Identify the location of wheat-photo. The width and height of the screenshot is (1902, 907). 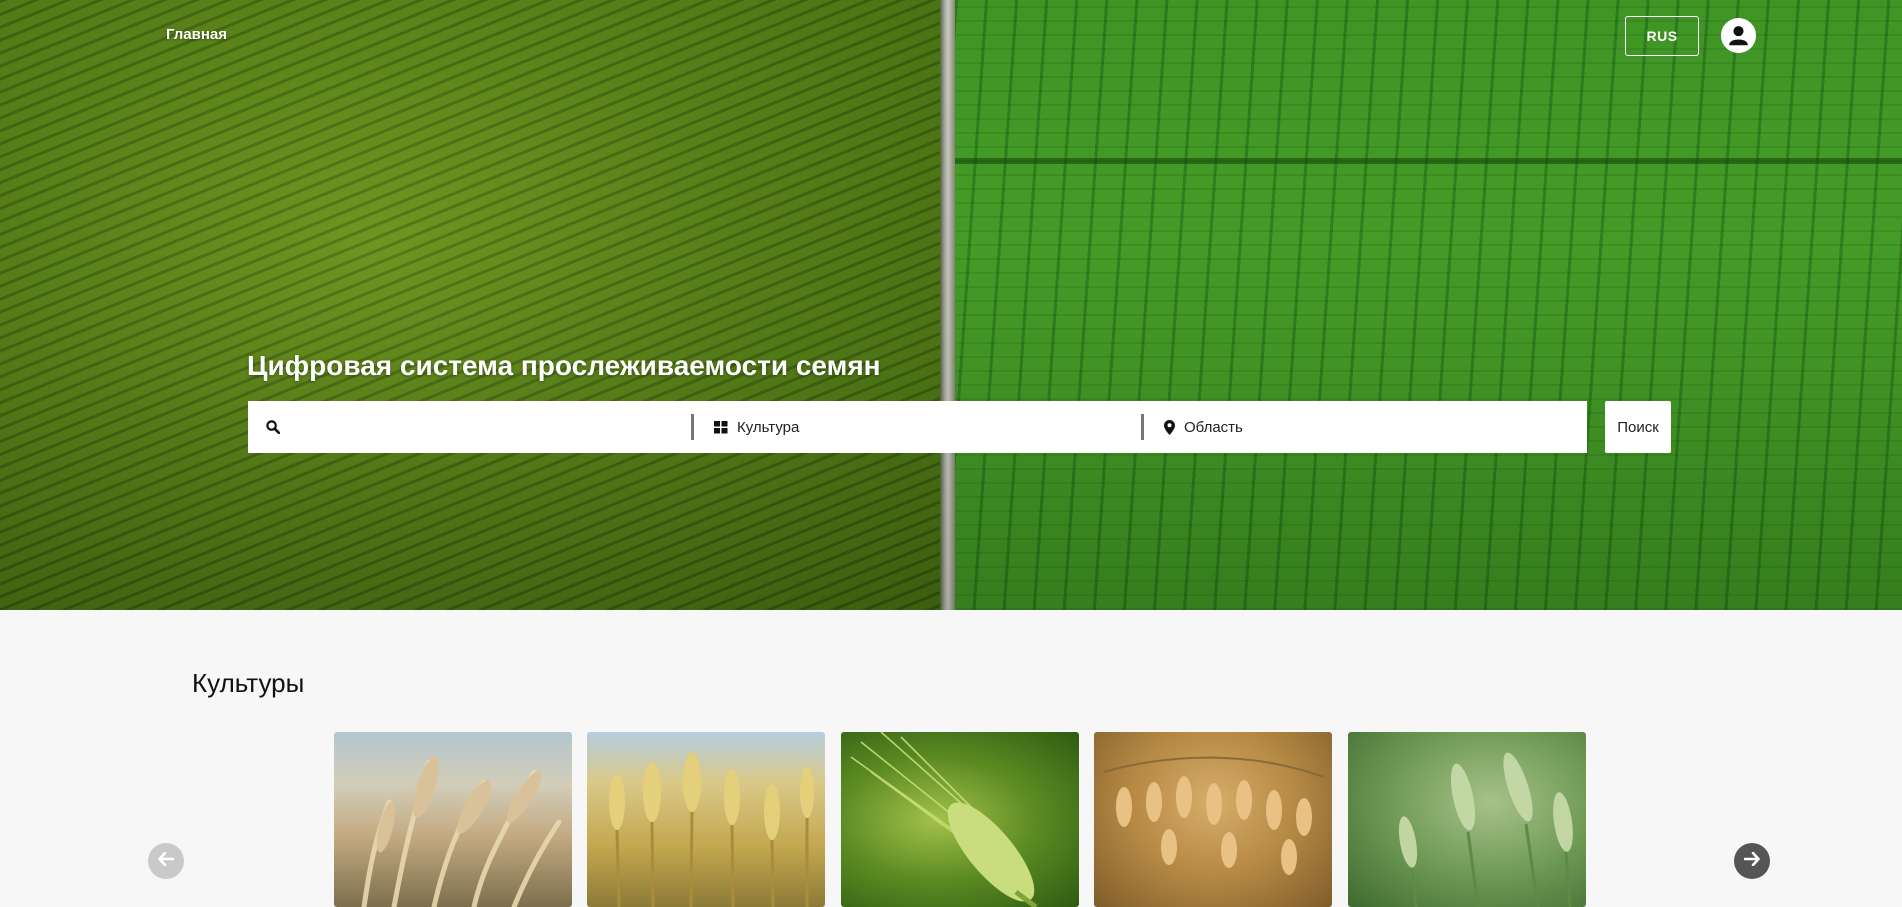
(711, 829).